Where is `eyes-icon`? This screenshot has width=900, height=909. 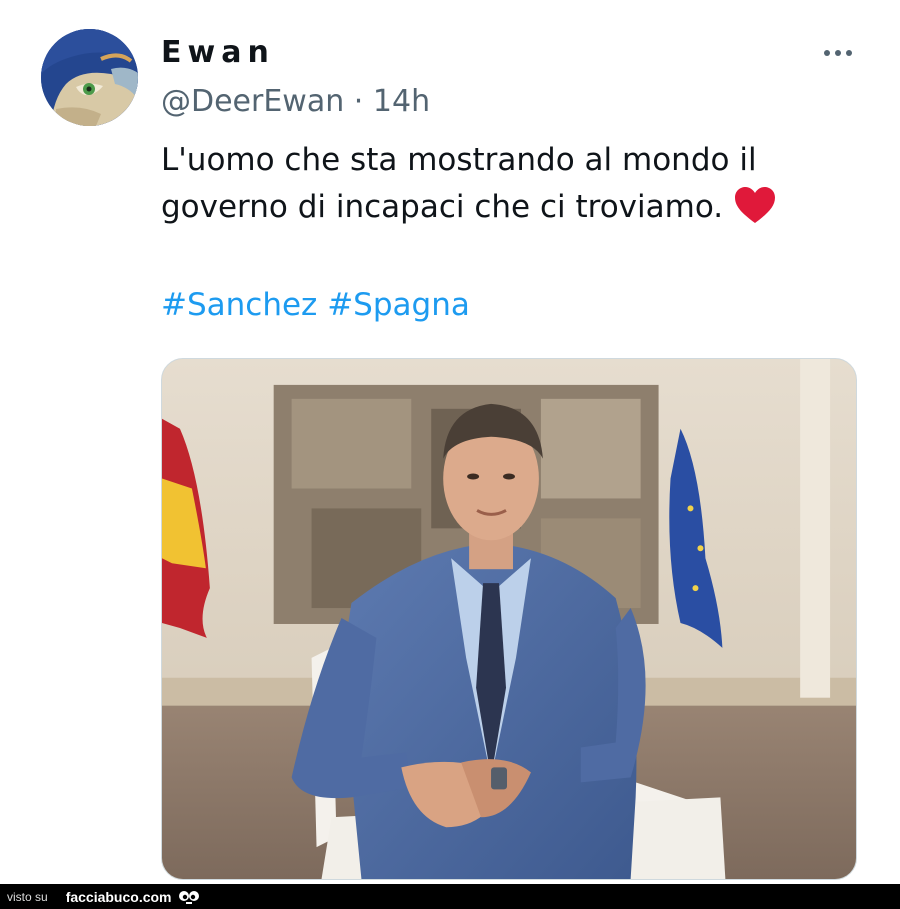
eyes-icon is located at coordinates (188, 897).